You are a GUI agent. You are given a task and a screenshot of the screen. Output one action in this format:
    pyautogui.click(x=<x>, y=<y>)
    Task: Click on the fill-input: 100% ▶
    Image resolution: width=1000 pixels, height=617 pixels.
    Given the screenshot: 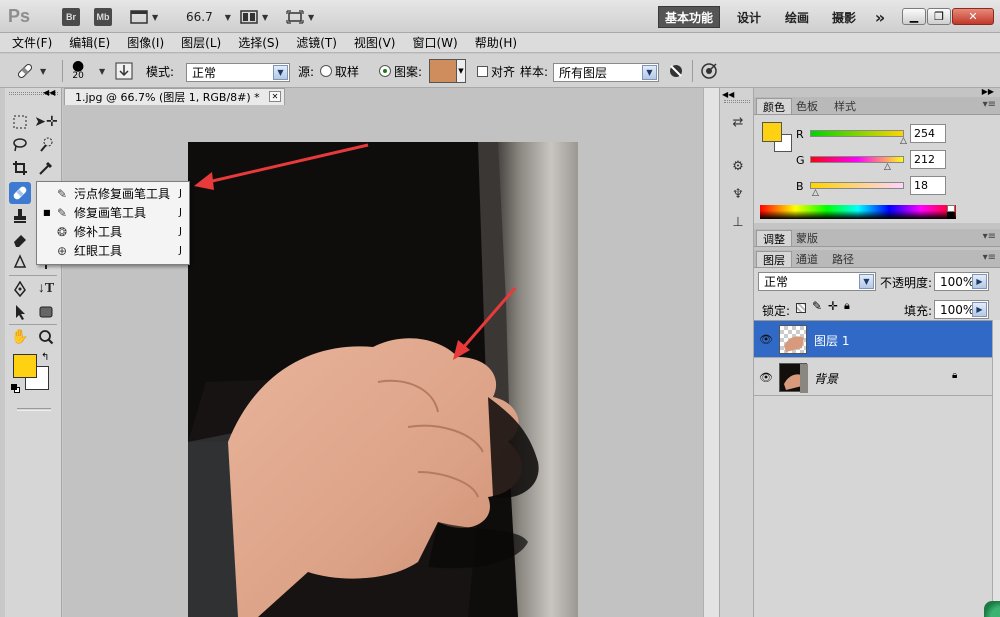 What is the action you would take?
    pyautogui.click(x=961, y=309)
    